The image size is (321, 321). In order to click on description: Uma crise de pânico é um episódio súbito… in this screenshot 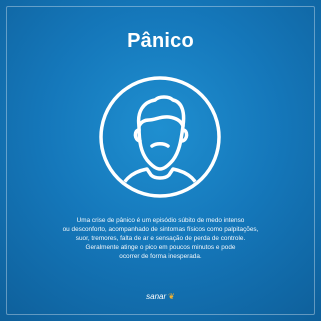, I will do `click(160, 238)`.